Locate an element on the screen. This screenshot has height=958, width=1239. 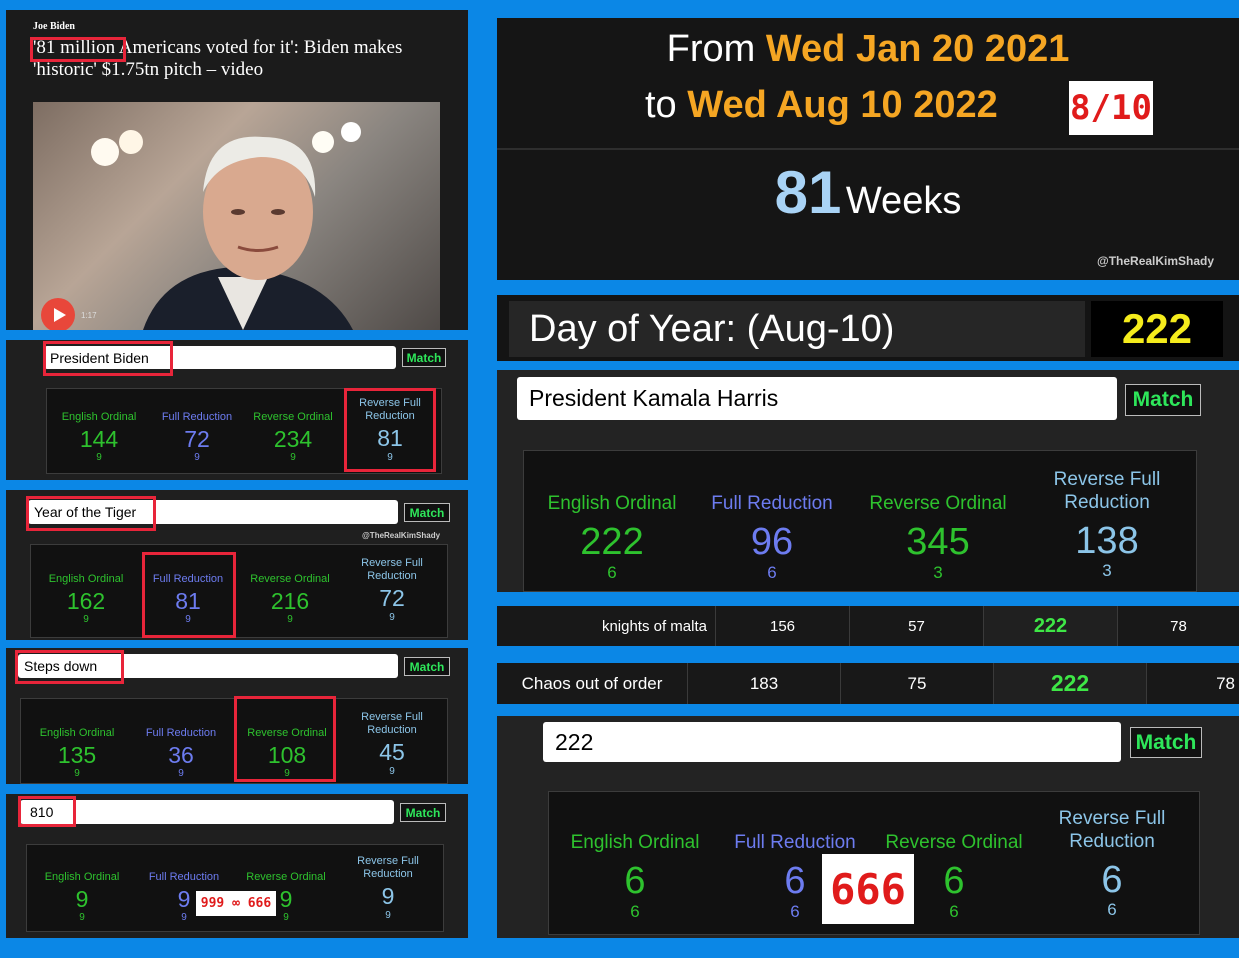
to-date-badge: 8/10 is located at coordinates (1111, 108).